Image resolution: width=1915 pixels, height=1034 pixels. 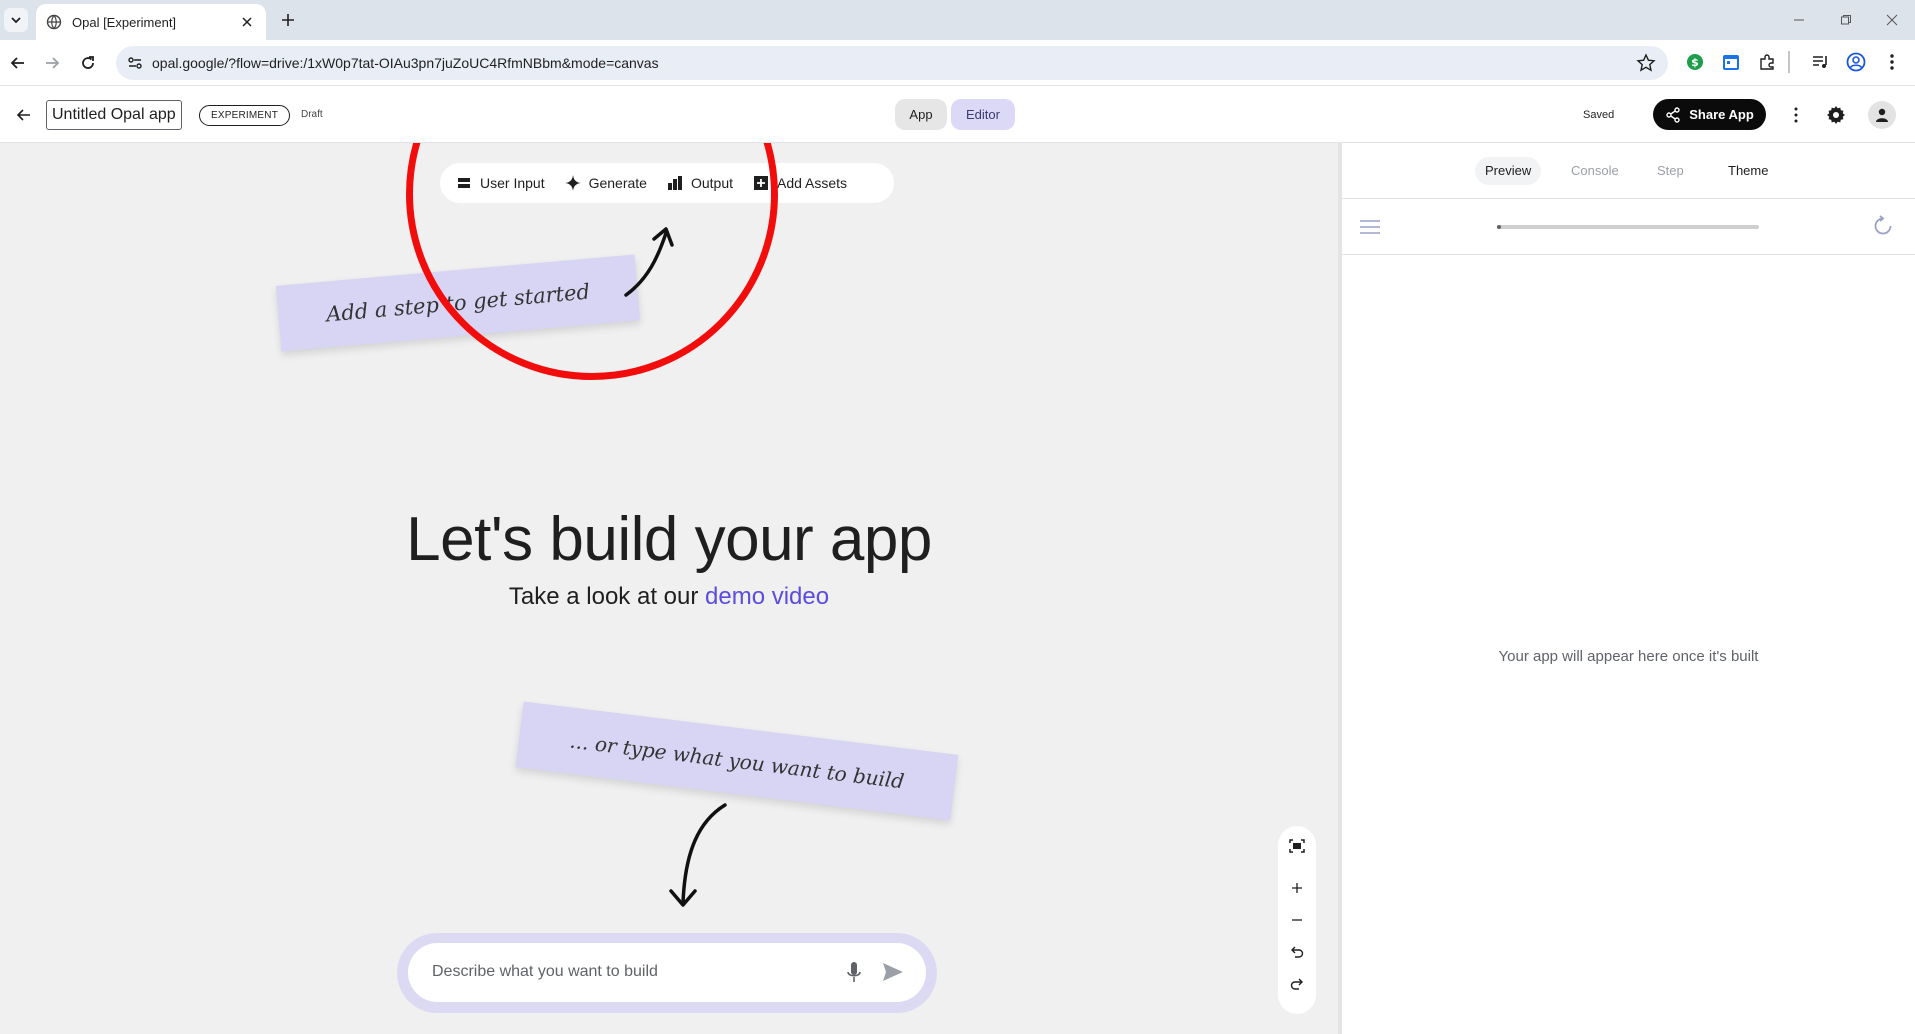 What do you see at coordinates (1595, 171) in the screenshot?
I see `tab-console: Console` at bounding box center [1595, 171].